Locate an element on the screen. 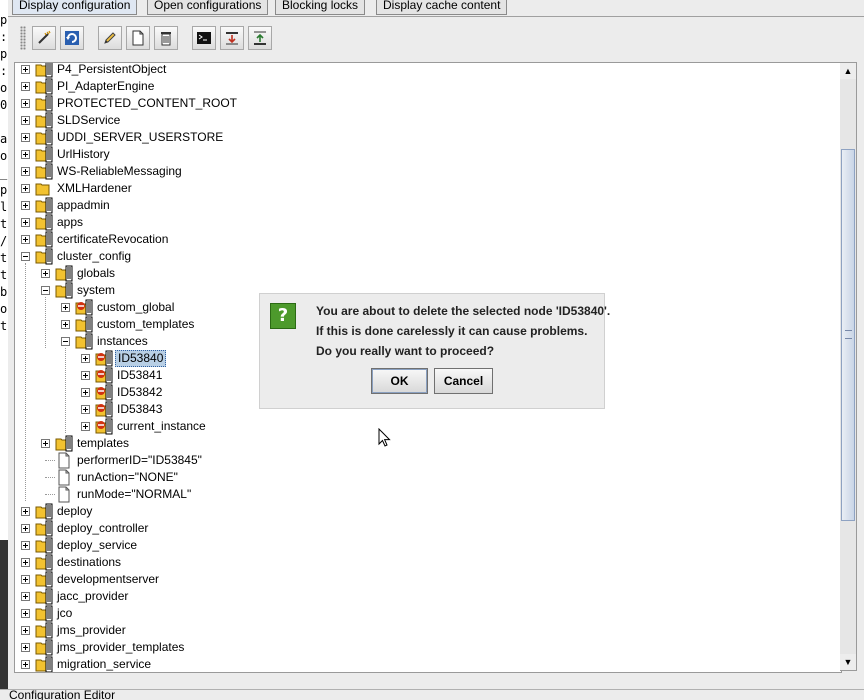 Image resolution: width=864 pixels, height=700 pixels. tree-node: jco is located at coordinates (425, 613).